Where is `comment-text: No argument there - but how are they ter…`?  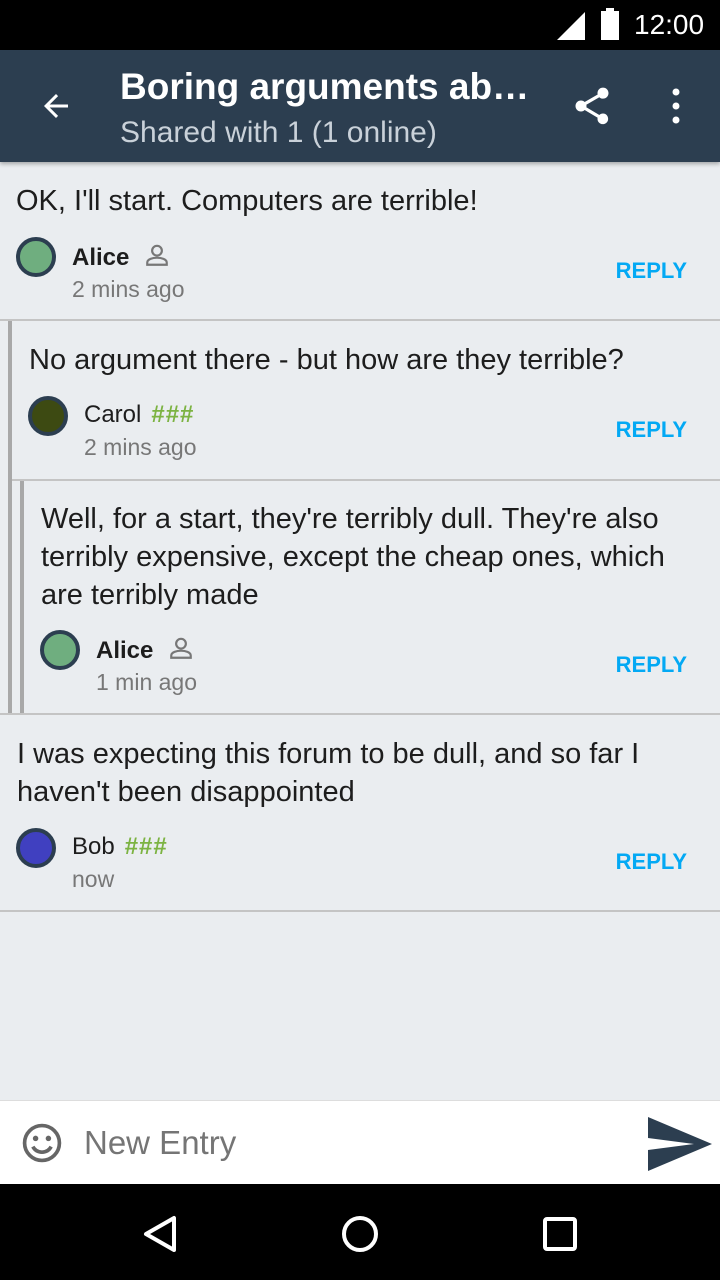
comment-text: No argument there - but how are they ter… is located at coordinates (326, 360).